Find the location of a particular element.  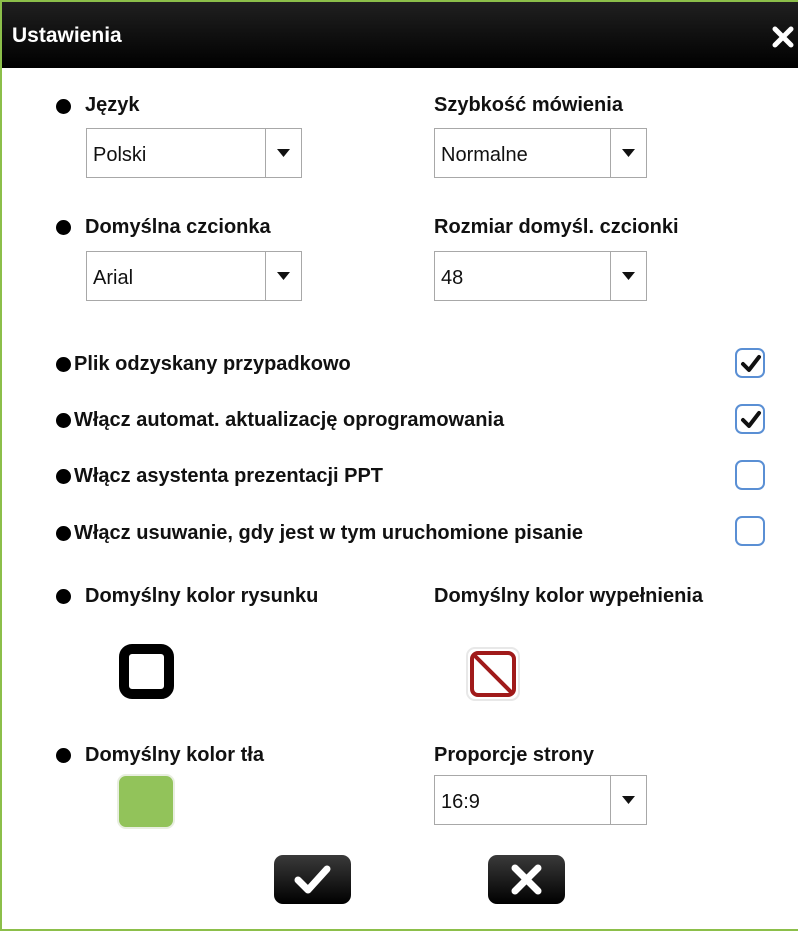

check-icon is located at coordinates (312, 879).